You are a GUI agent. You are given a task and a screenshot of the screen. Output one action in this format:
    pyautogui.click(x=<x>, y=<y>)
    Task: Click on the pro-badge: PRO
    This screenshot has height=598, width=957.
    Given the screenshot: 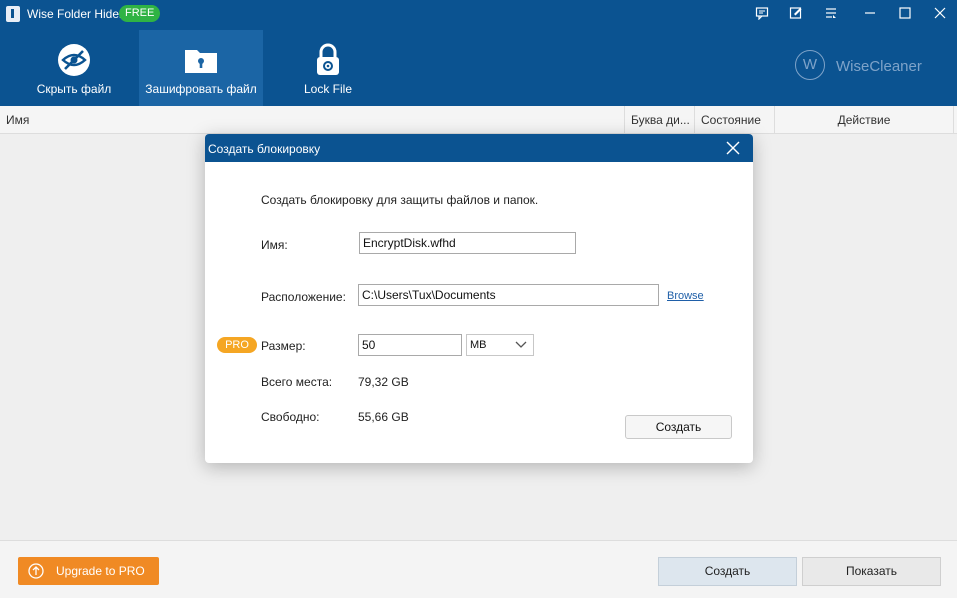 What is the action you would take?
    pyautogui.click(x=237, y=345)
    